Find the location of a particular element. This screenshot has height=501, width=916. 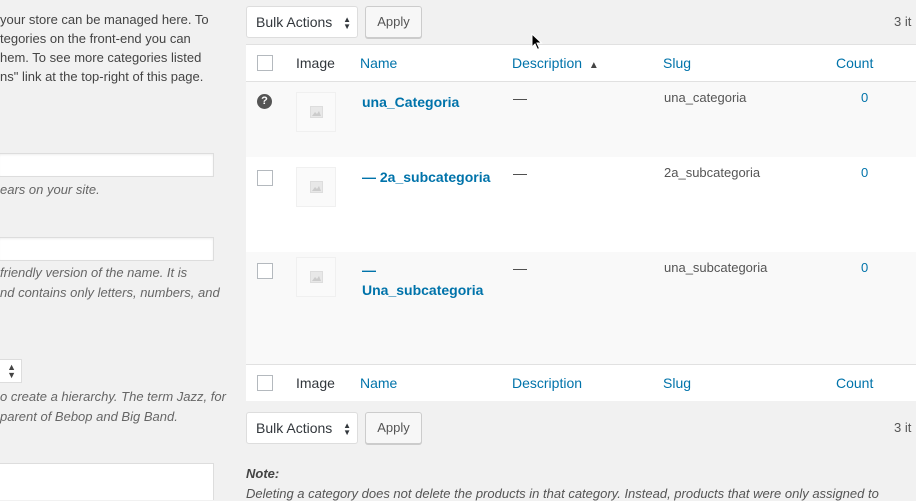

name-description-line: ears on your site. is located at coordinates (50, 189).